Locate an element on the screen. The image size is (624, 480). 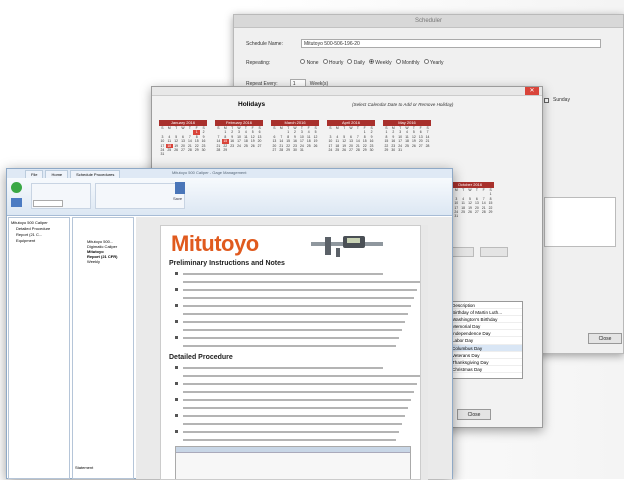
open-icon is located at coordinates (16, 202).